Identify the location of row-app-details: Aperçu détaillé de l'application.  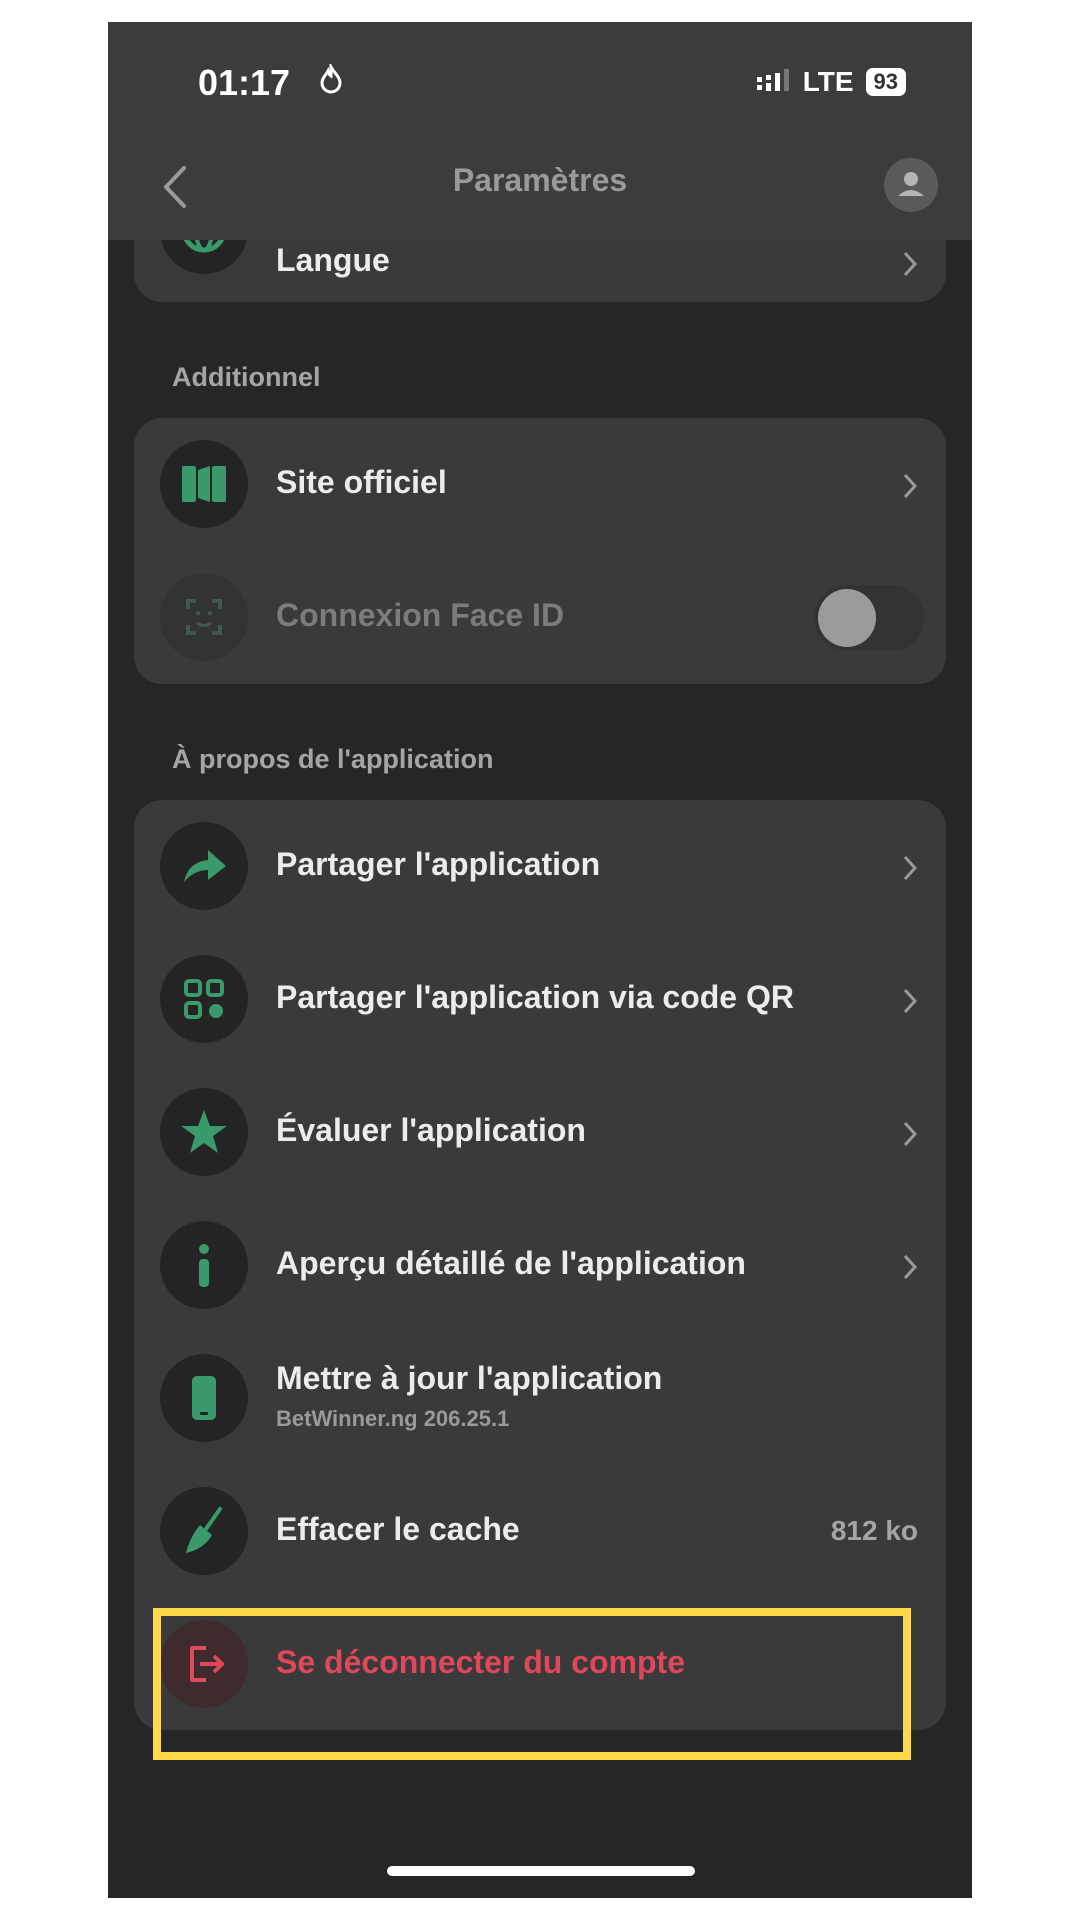
(540, 1265).